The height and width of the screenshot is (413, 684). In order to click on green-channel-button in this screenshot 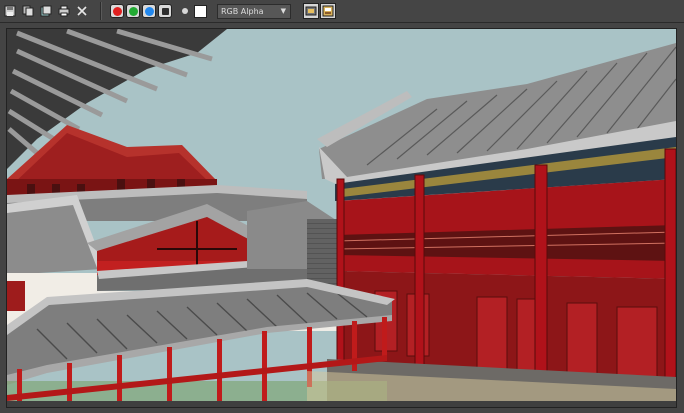, I will do `click(133, 11)`.